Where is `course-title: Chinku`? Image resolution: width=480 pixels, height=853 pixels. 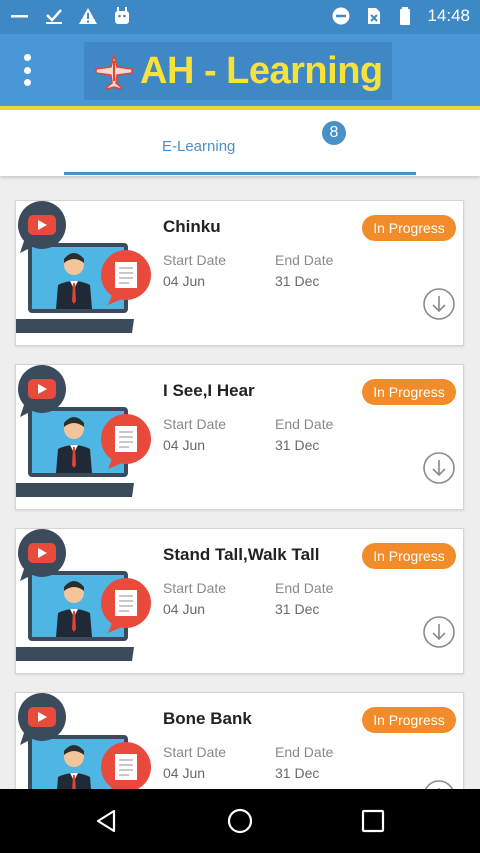 course-title: Chinku is located at coordinates (192, 226).